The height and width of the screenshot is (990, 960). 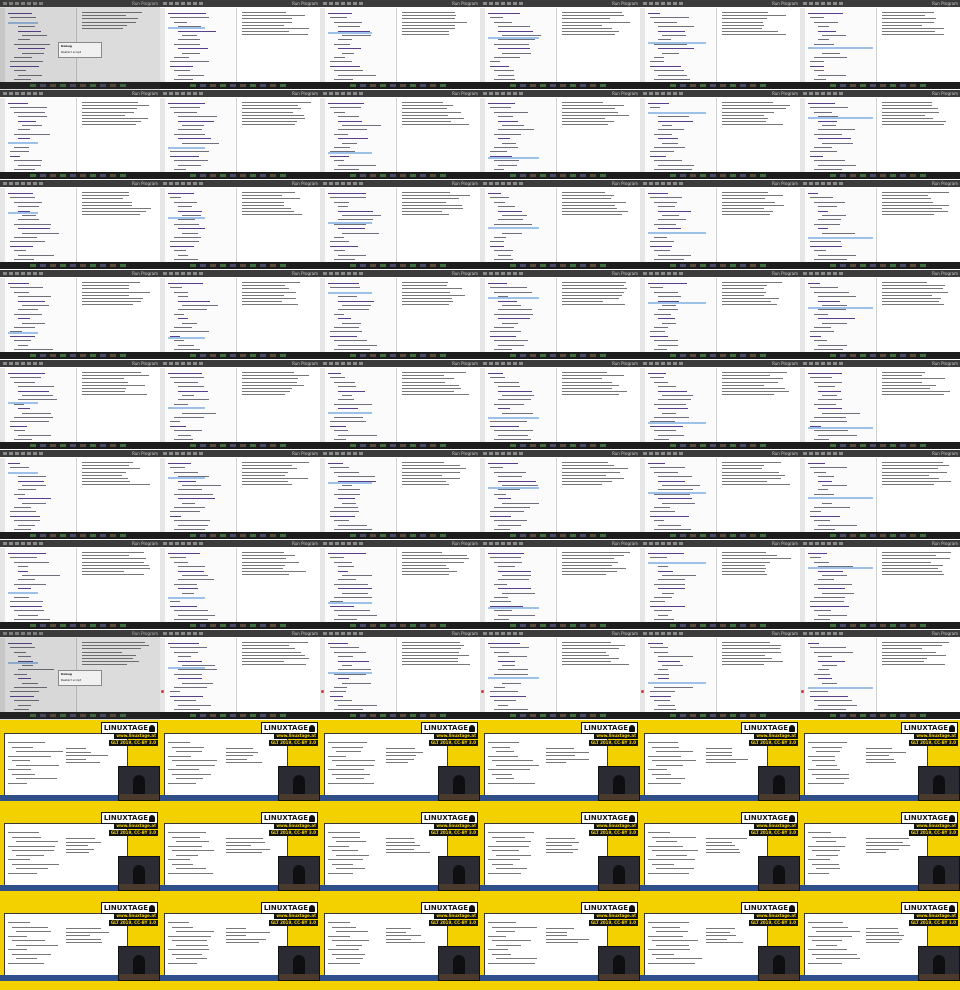 What do you see at coordinates (802, 691) in the screenshot?
I see `breakpoint-icon` at bounding box center [802, 691].